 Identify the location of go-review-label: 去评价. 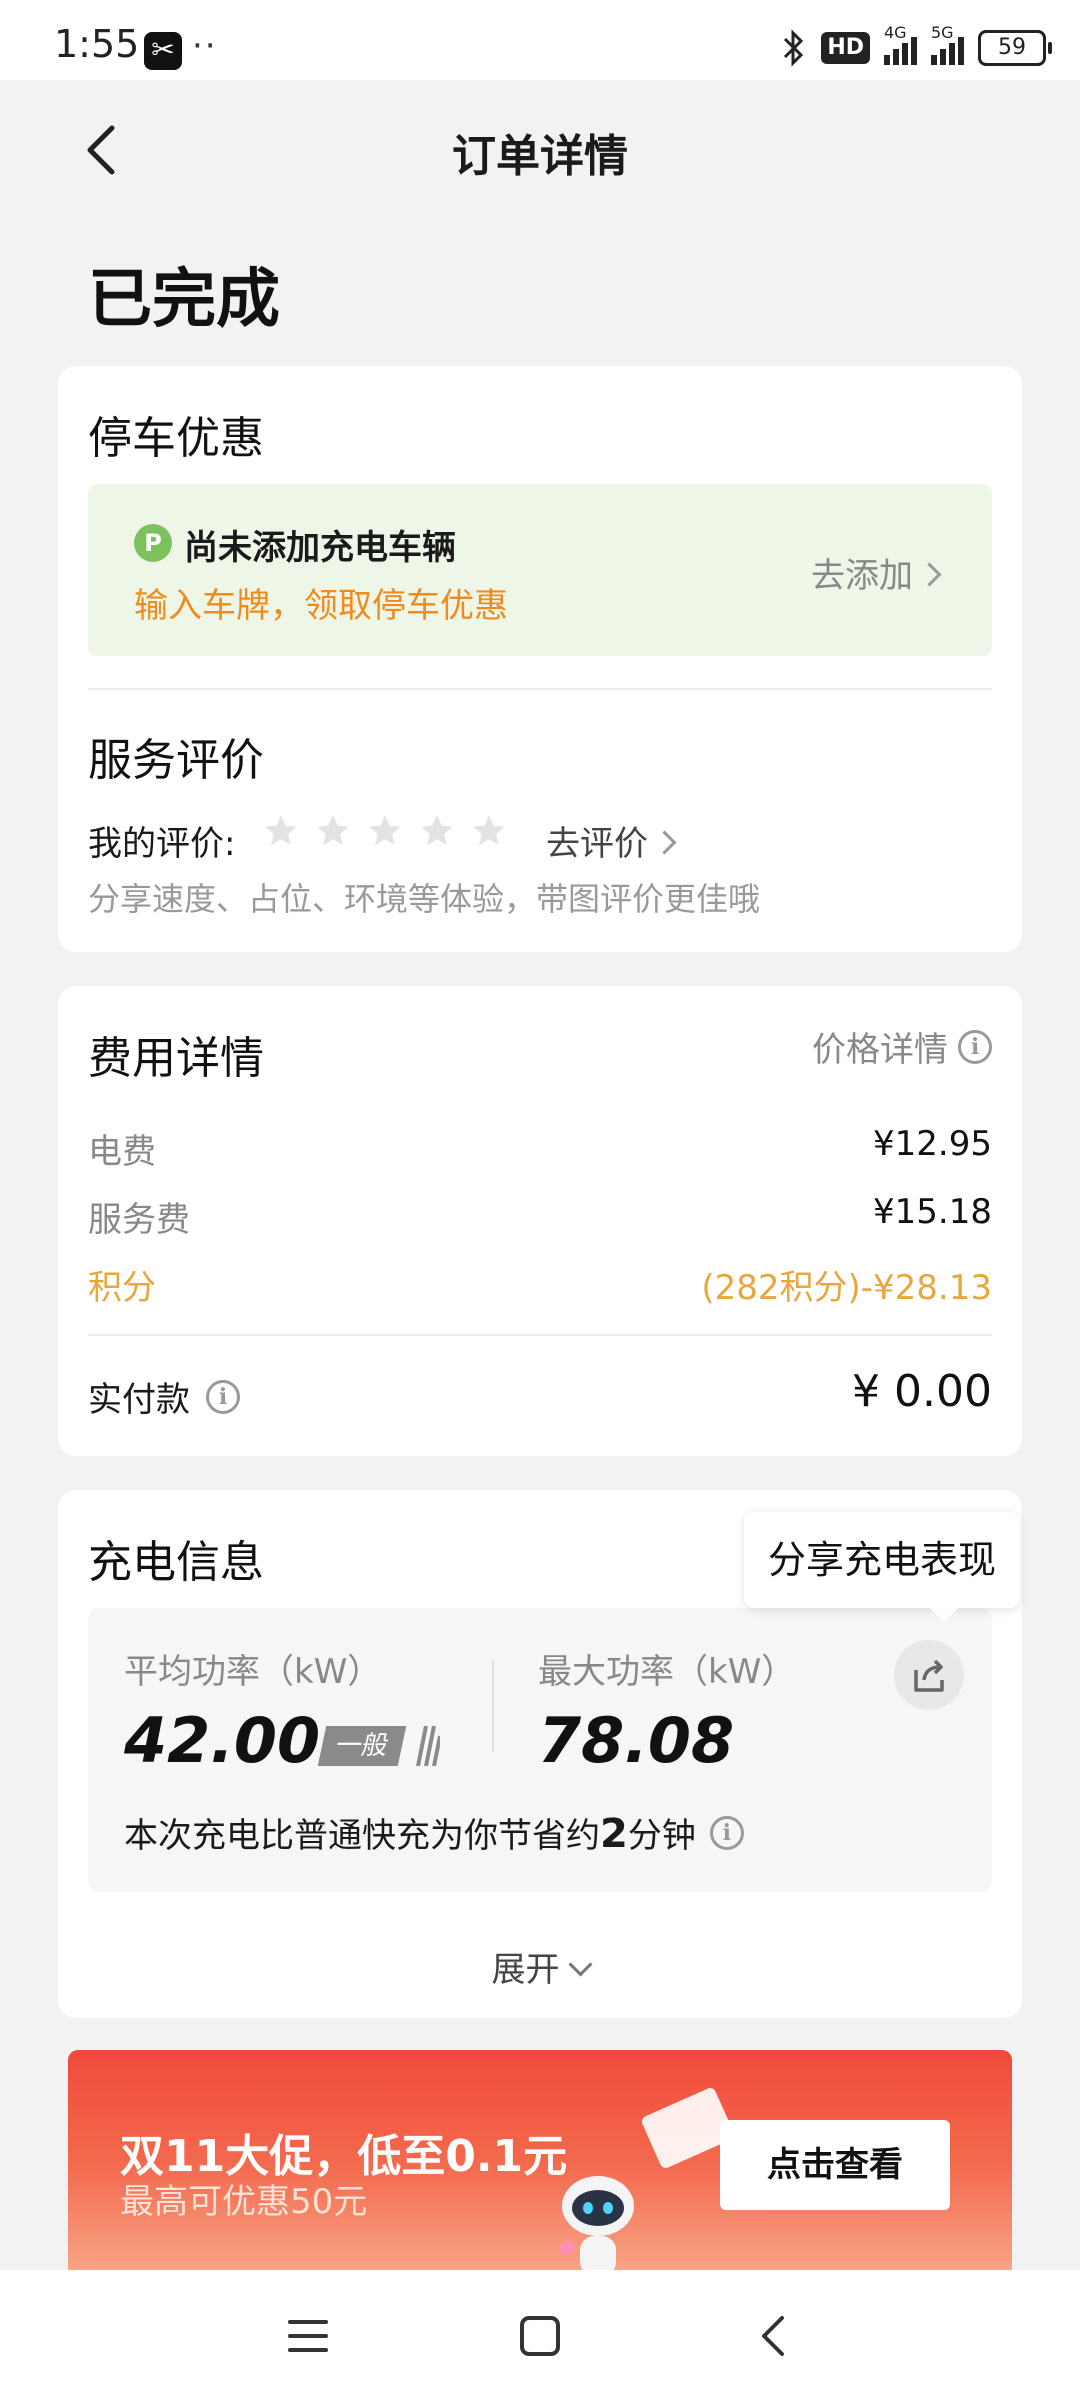
(597, 844).